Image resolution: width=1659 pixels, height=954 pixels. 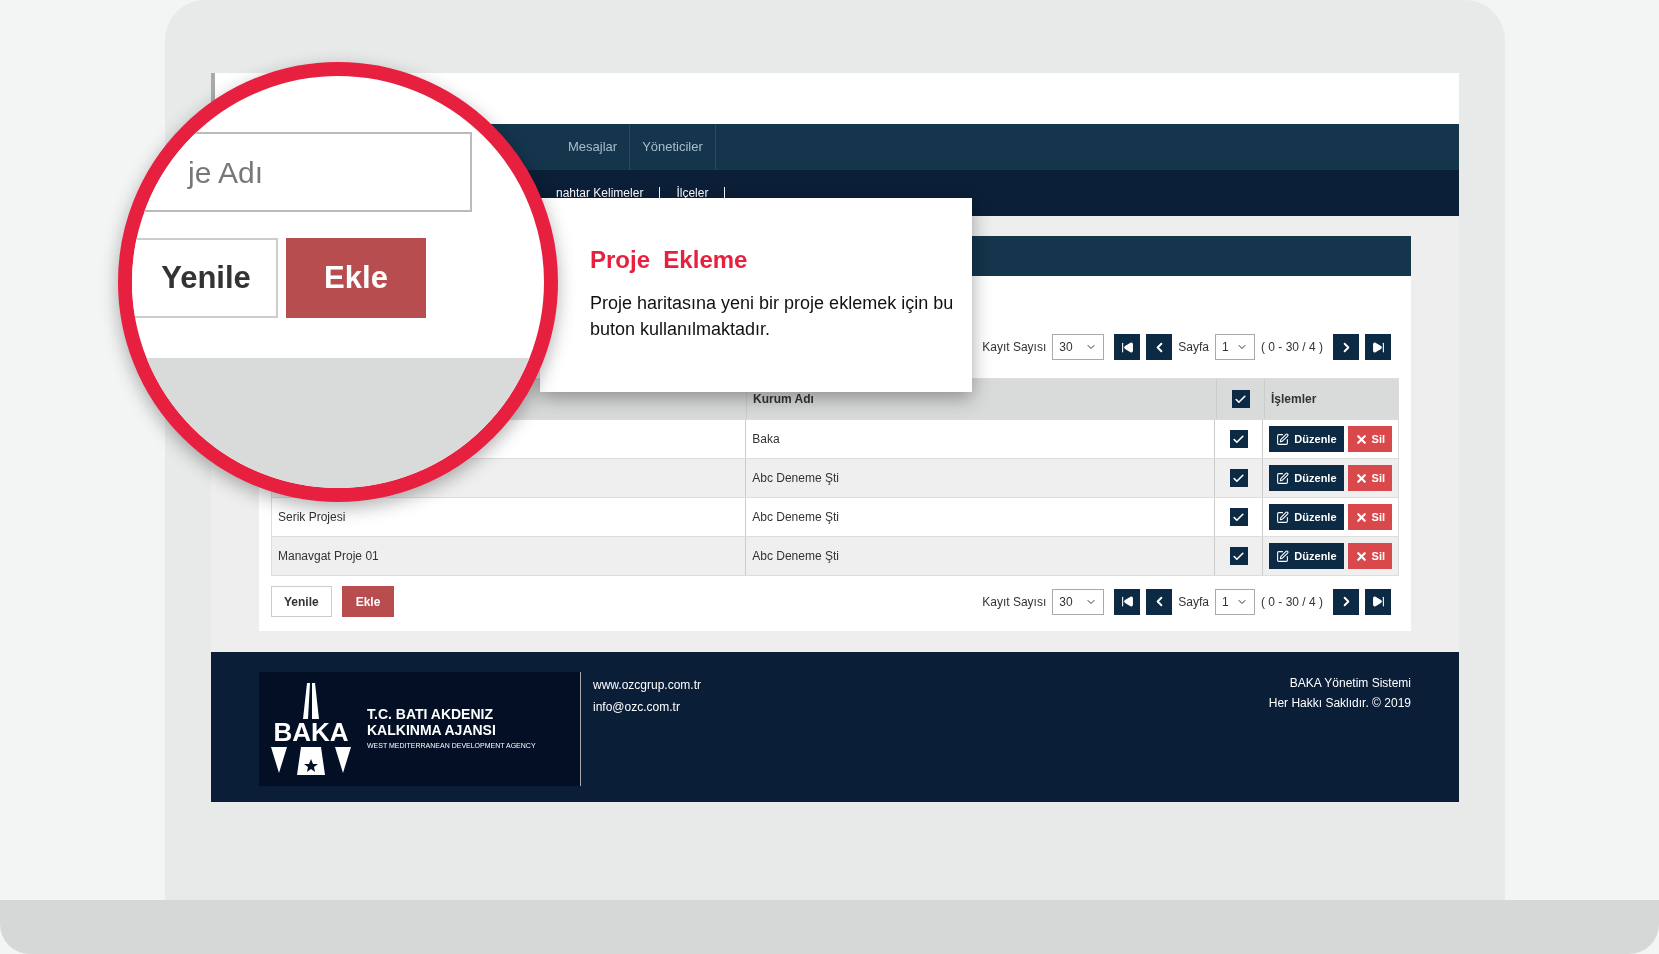 I want to click on magnified-refresh-button: Yenile, so click(x=205, y=278).